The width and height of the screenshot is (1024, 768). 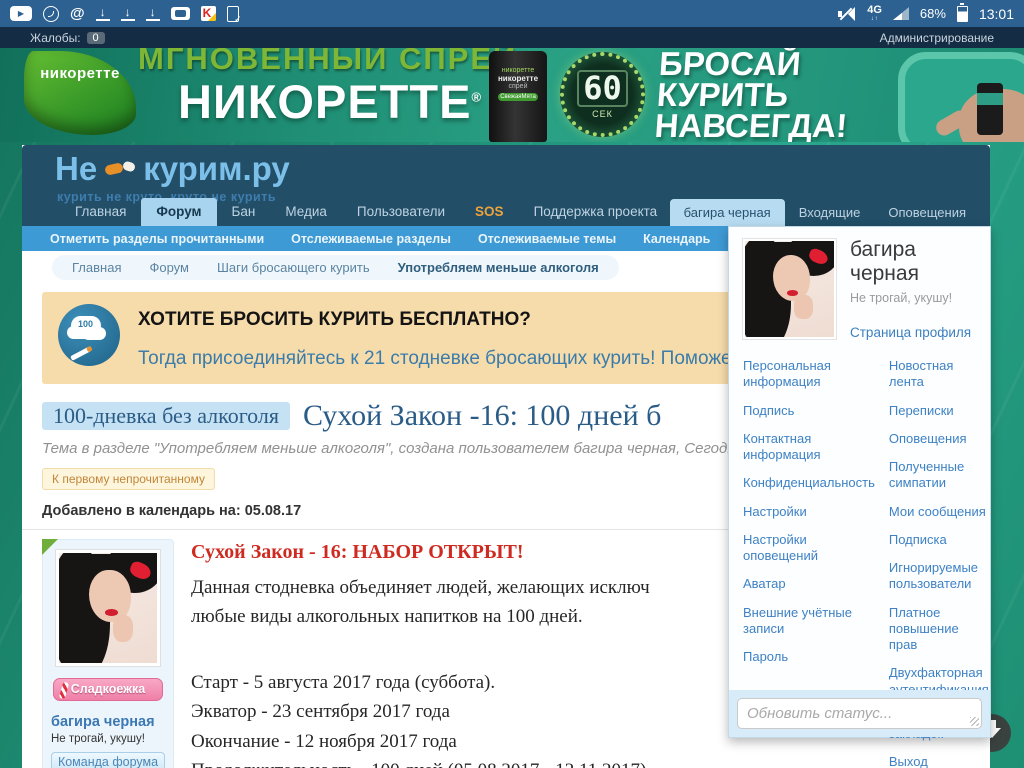 I want to click on menu-item-paid-upgrade: Платное повышение прав, so click(x=939, y=629).